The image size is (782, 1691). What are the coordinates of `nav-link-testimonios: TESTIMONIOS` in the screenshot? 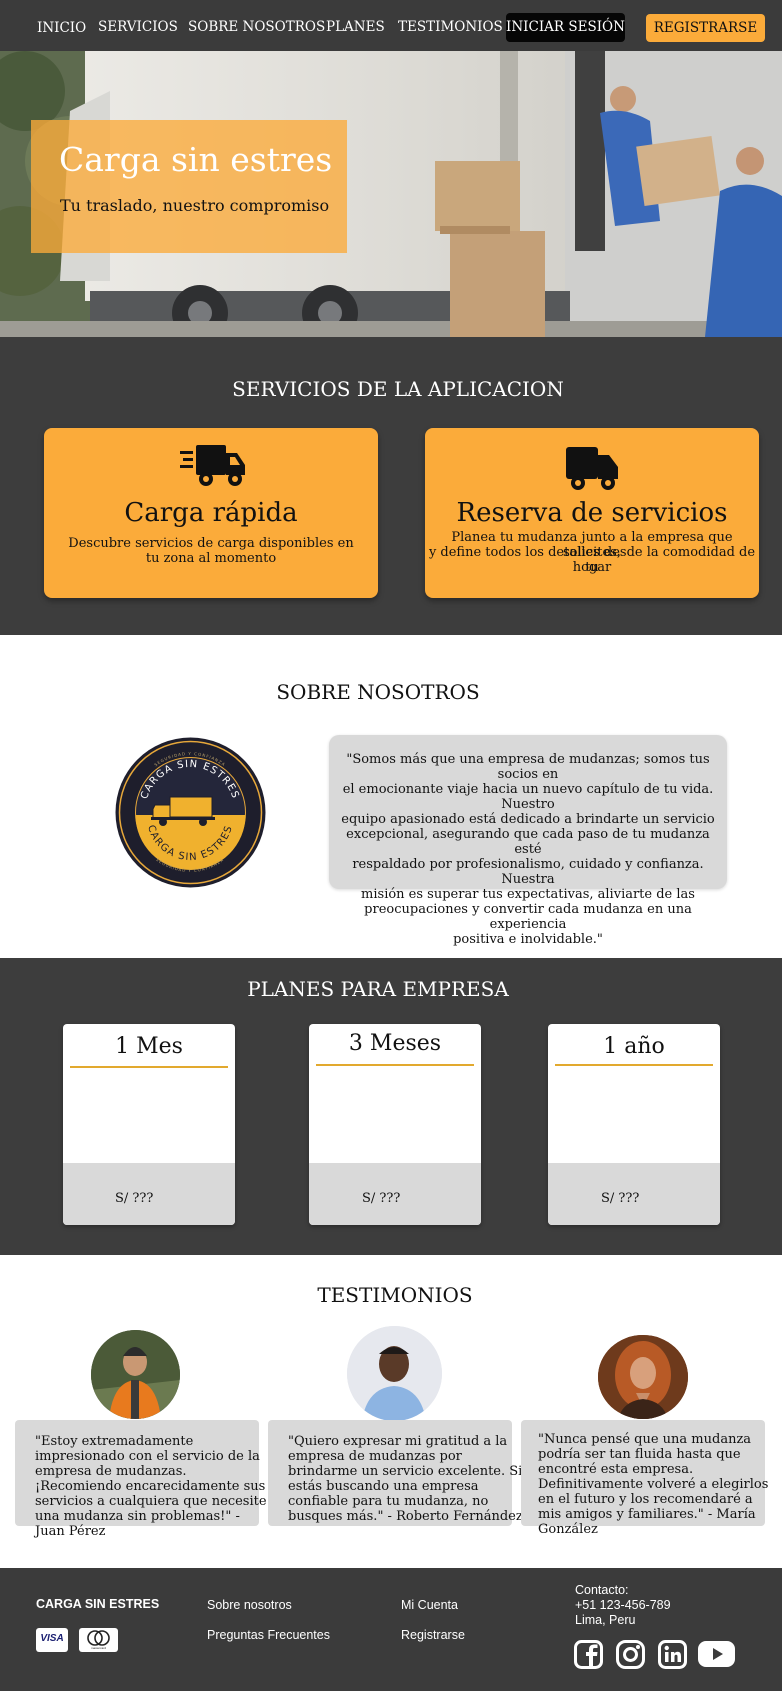 It's located at (450, 27).